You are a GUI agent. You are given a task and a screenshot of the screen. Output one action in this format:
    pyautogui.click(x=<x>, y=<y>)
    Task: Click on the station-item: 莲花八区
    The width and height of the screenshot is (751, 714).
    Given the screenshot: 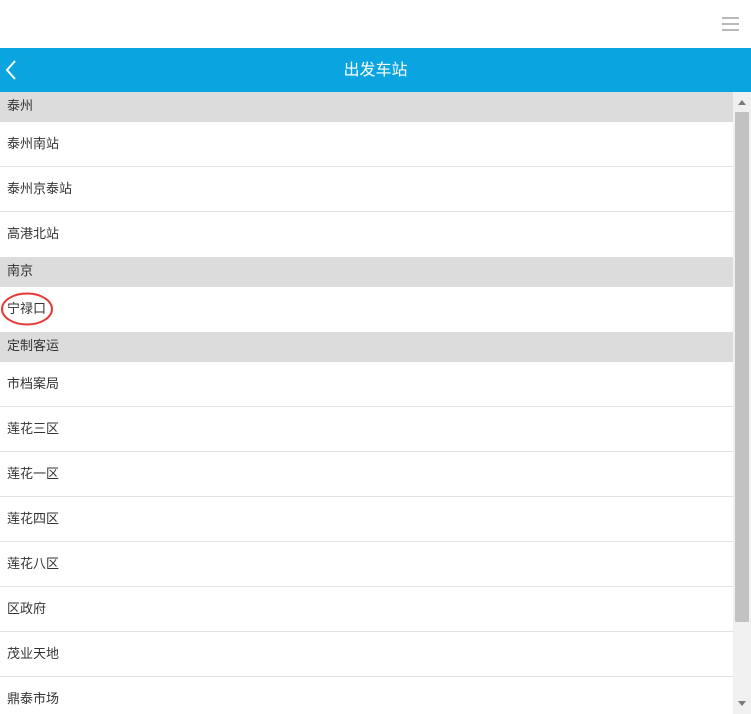 What is the action you would take?
    pyautogui.click(x=366, y=564)
    